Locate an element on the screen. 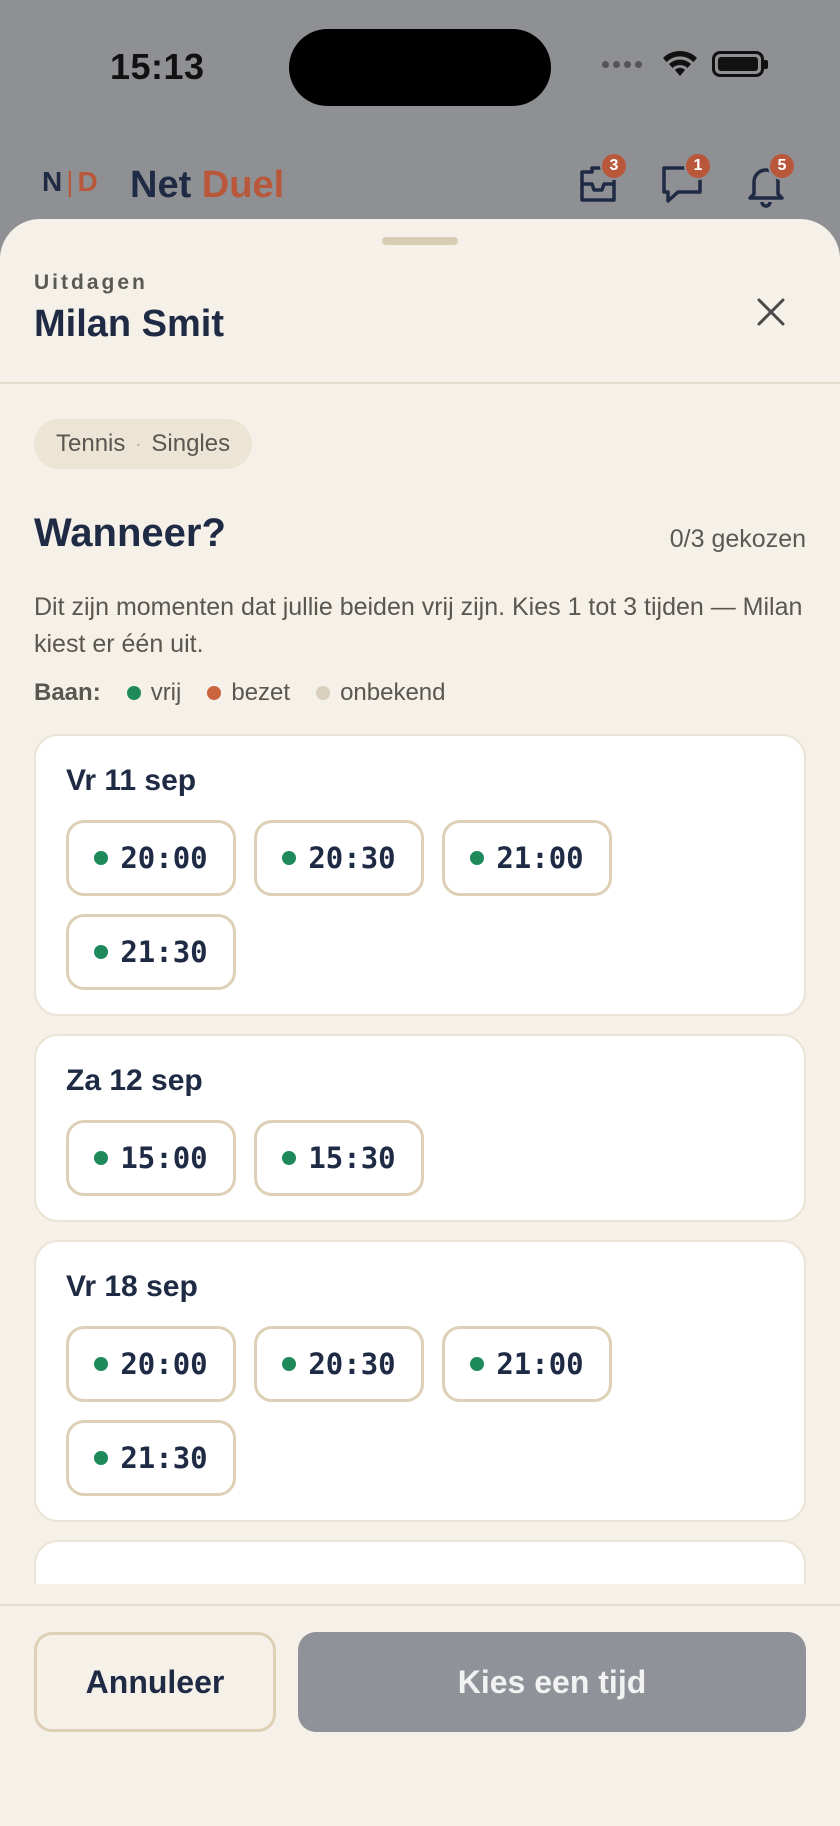 This screenshot has width=840, height=1826. app-name: Net Duel is located at coordinates (207, 185).